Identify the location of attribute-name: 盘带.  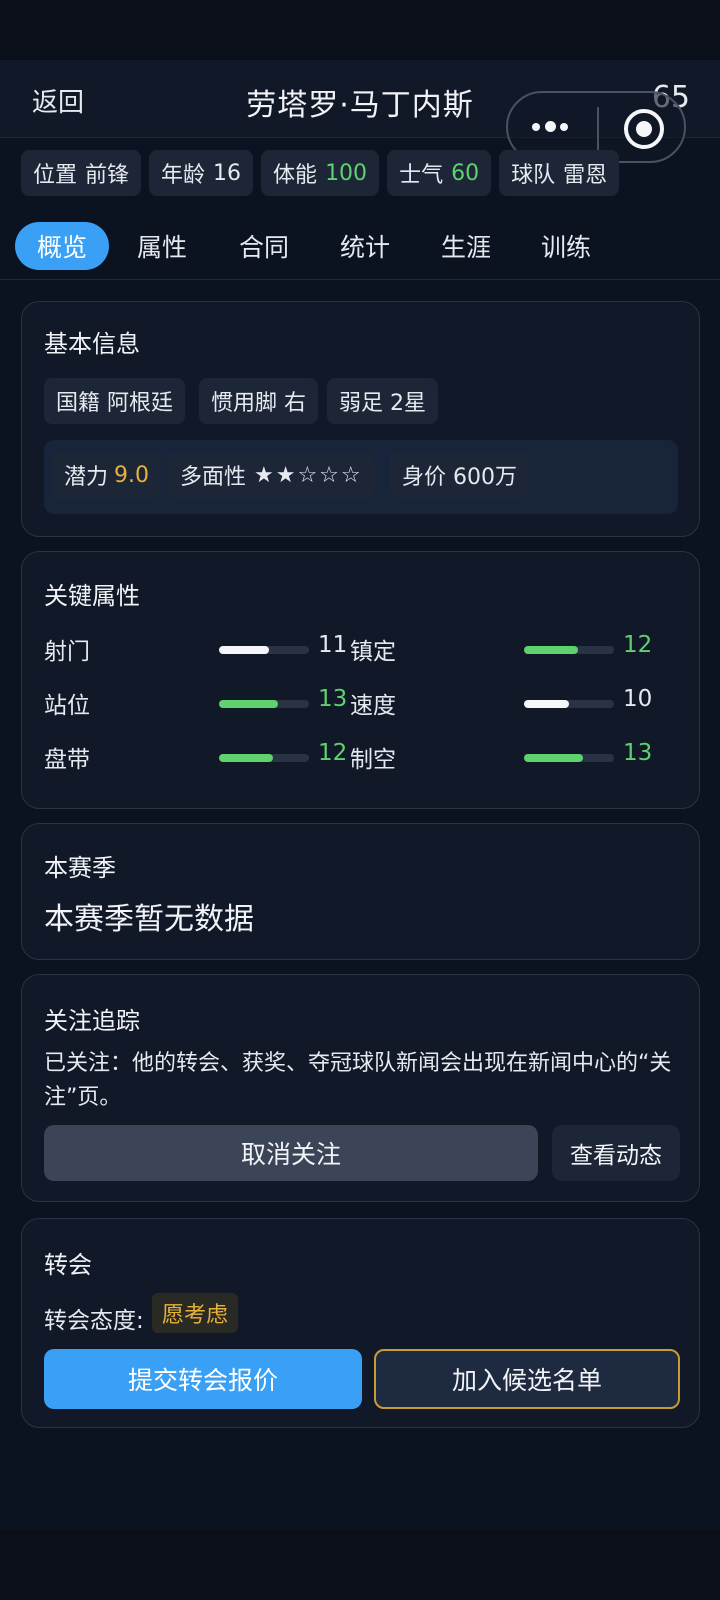
(67, 760).